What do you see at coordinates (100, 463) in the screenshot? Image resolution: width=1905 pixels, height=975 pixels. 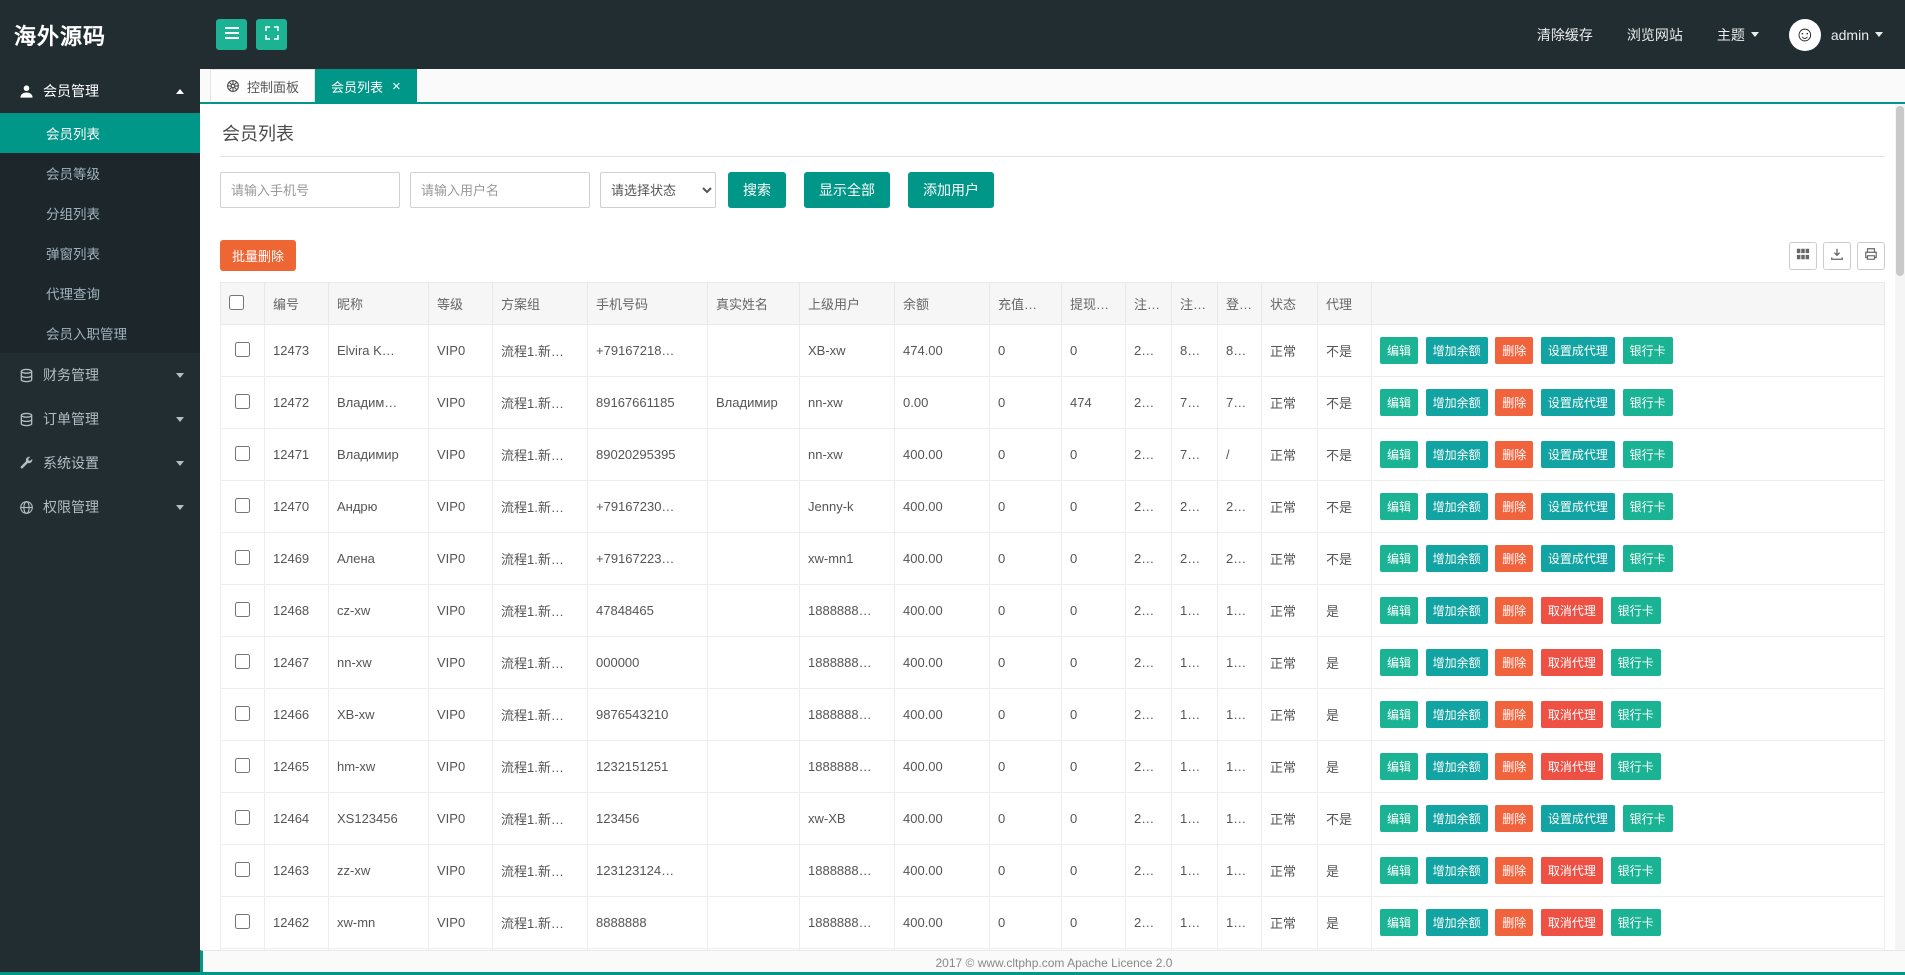 I see `sidebar-group-settings: 系统设置` at bounding box center [100, 463].